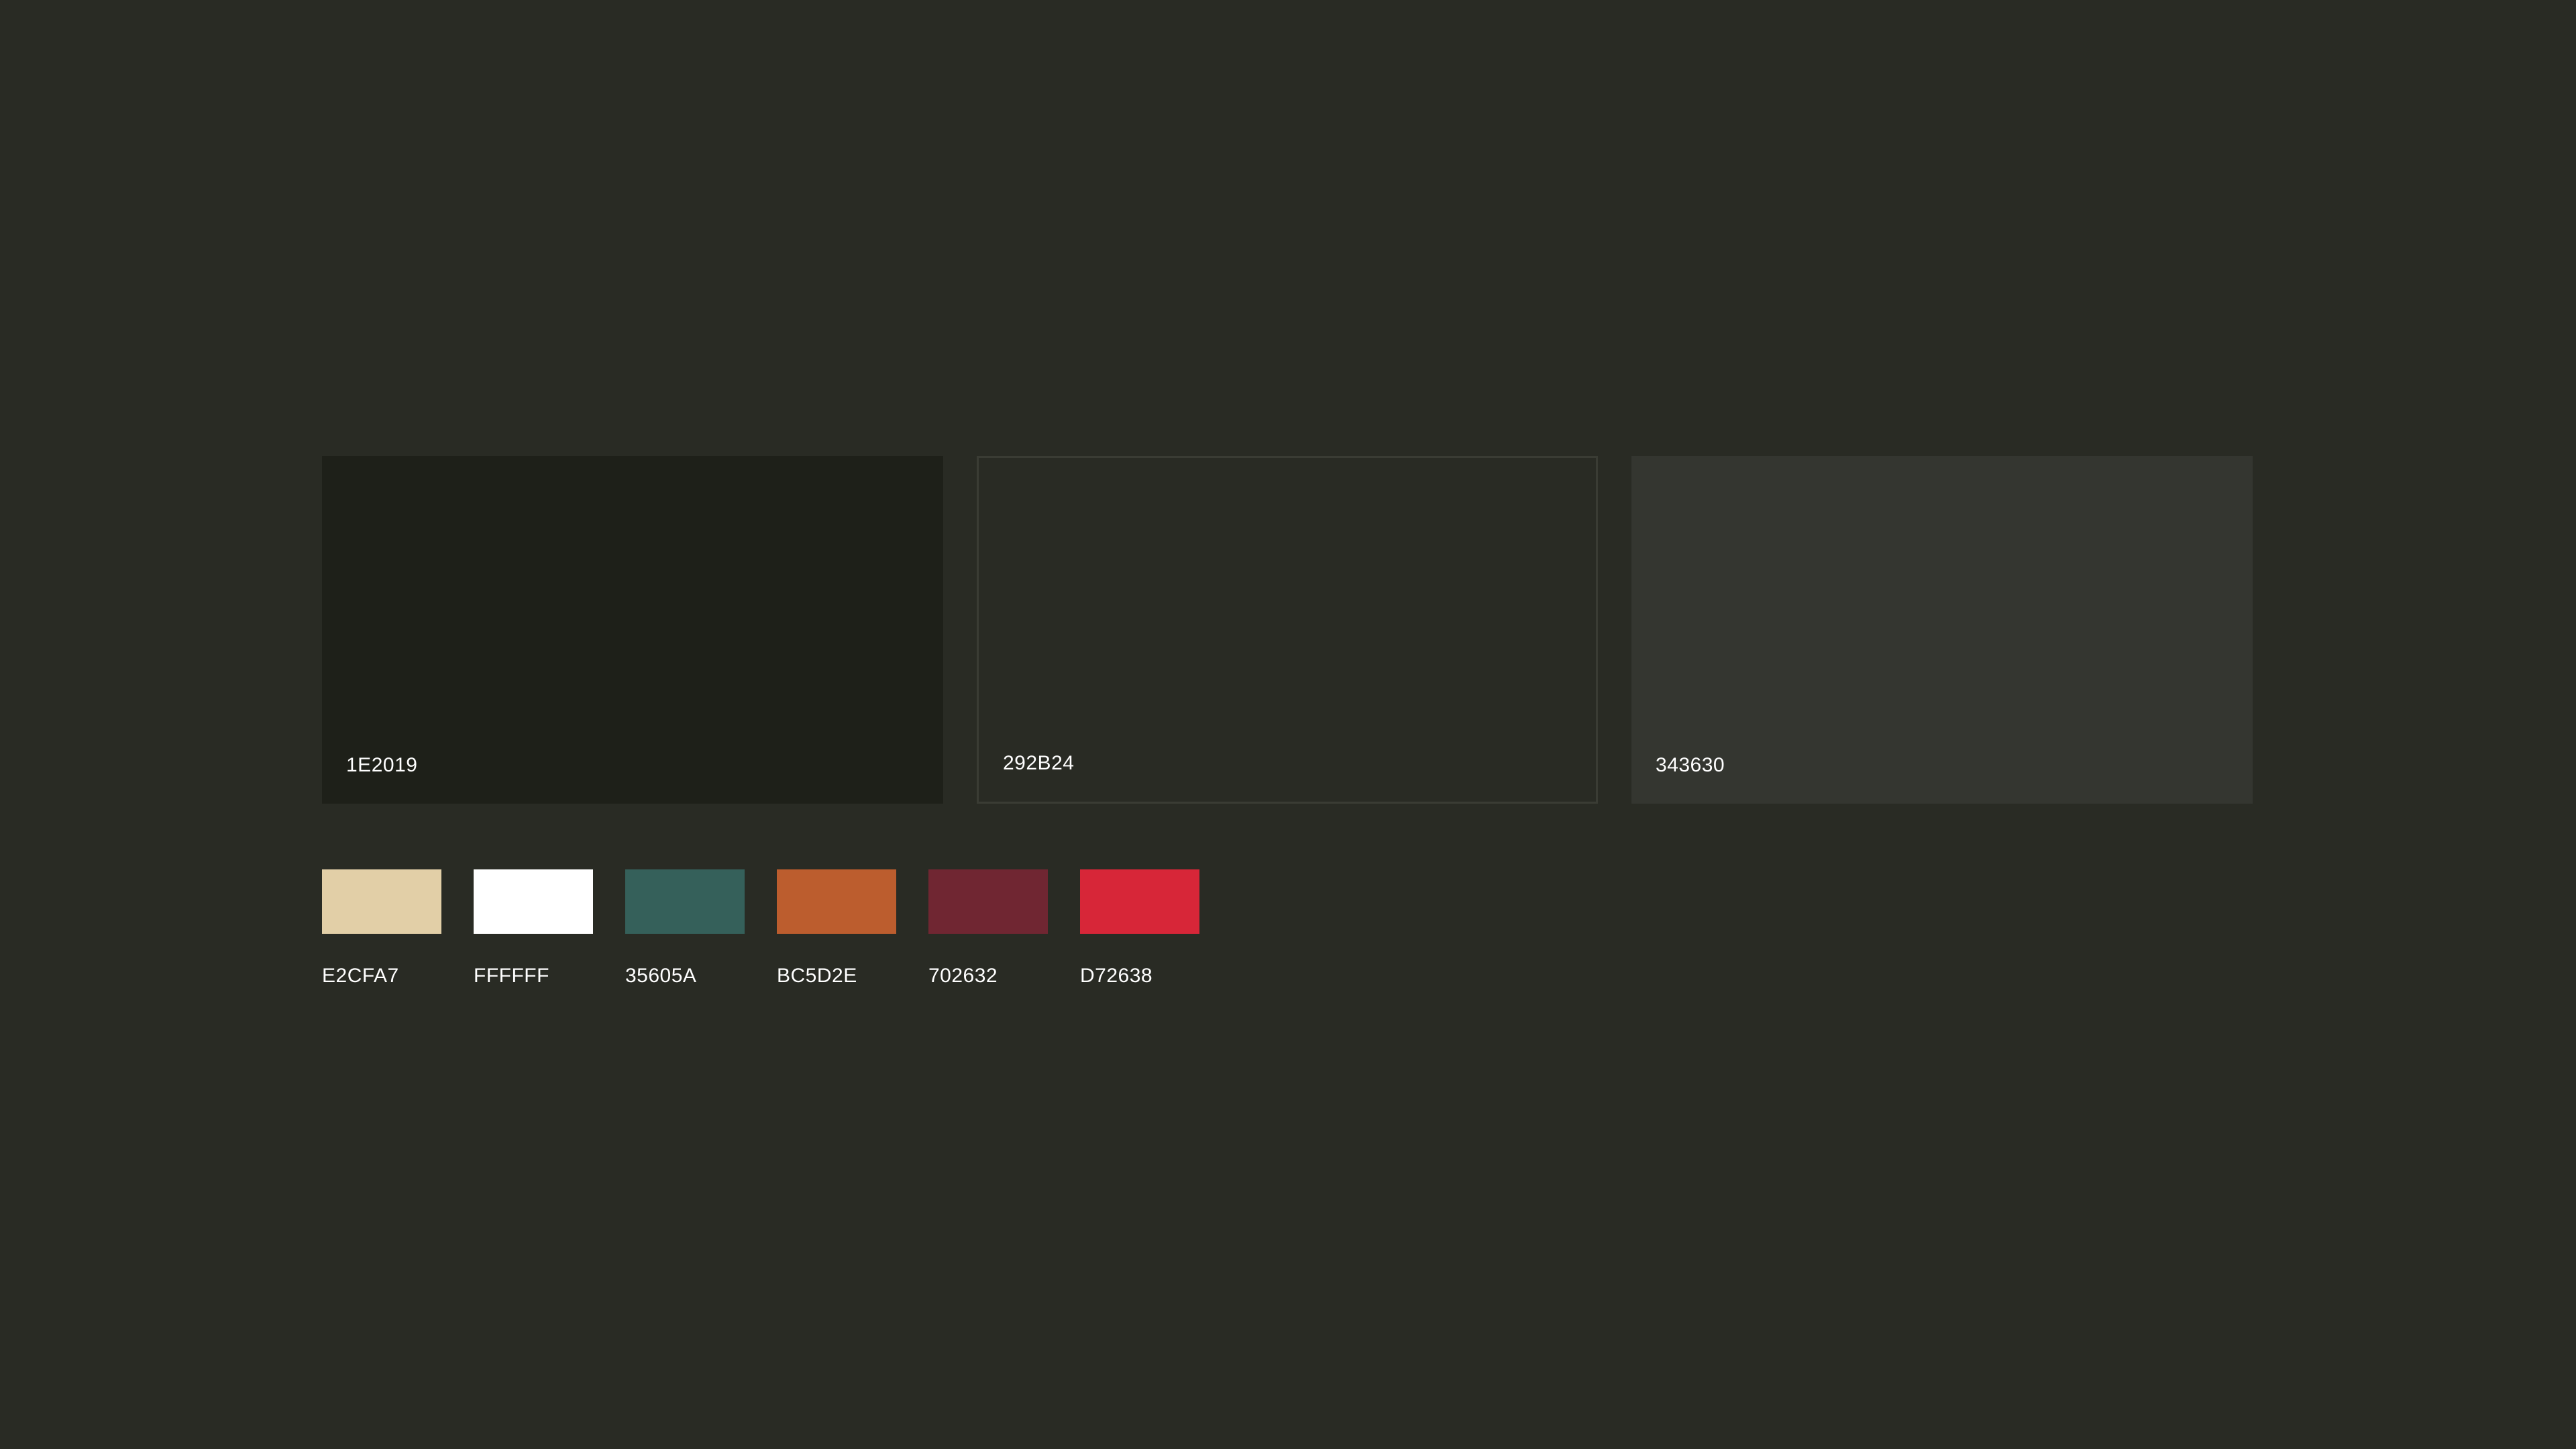 This screenshot has height=1449, width=2576. I want to click on accent-color-item: E2CFA7, so click(381, 928).